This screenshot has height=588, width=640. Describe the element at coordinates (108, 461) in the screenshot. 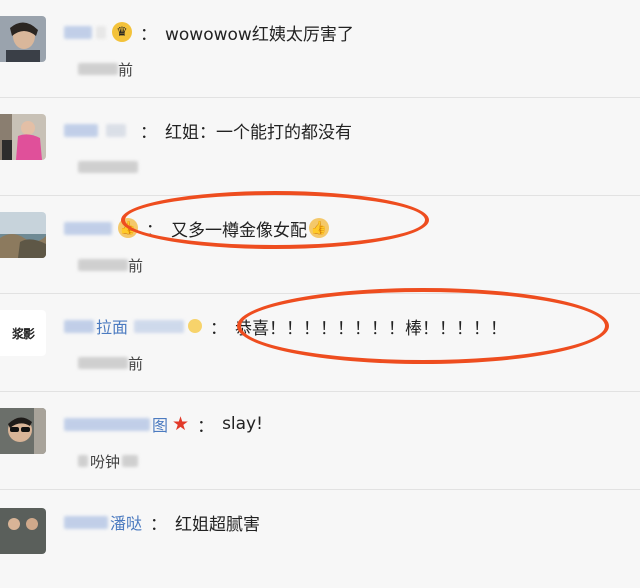

I see `timestamp: 吩钟` at that location.